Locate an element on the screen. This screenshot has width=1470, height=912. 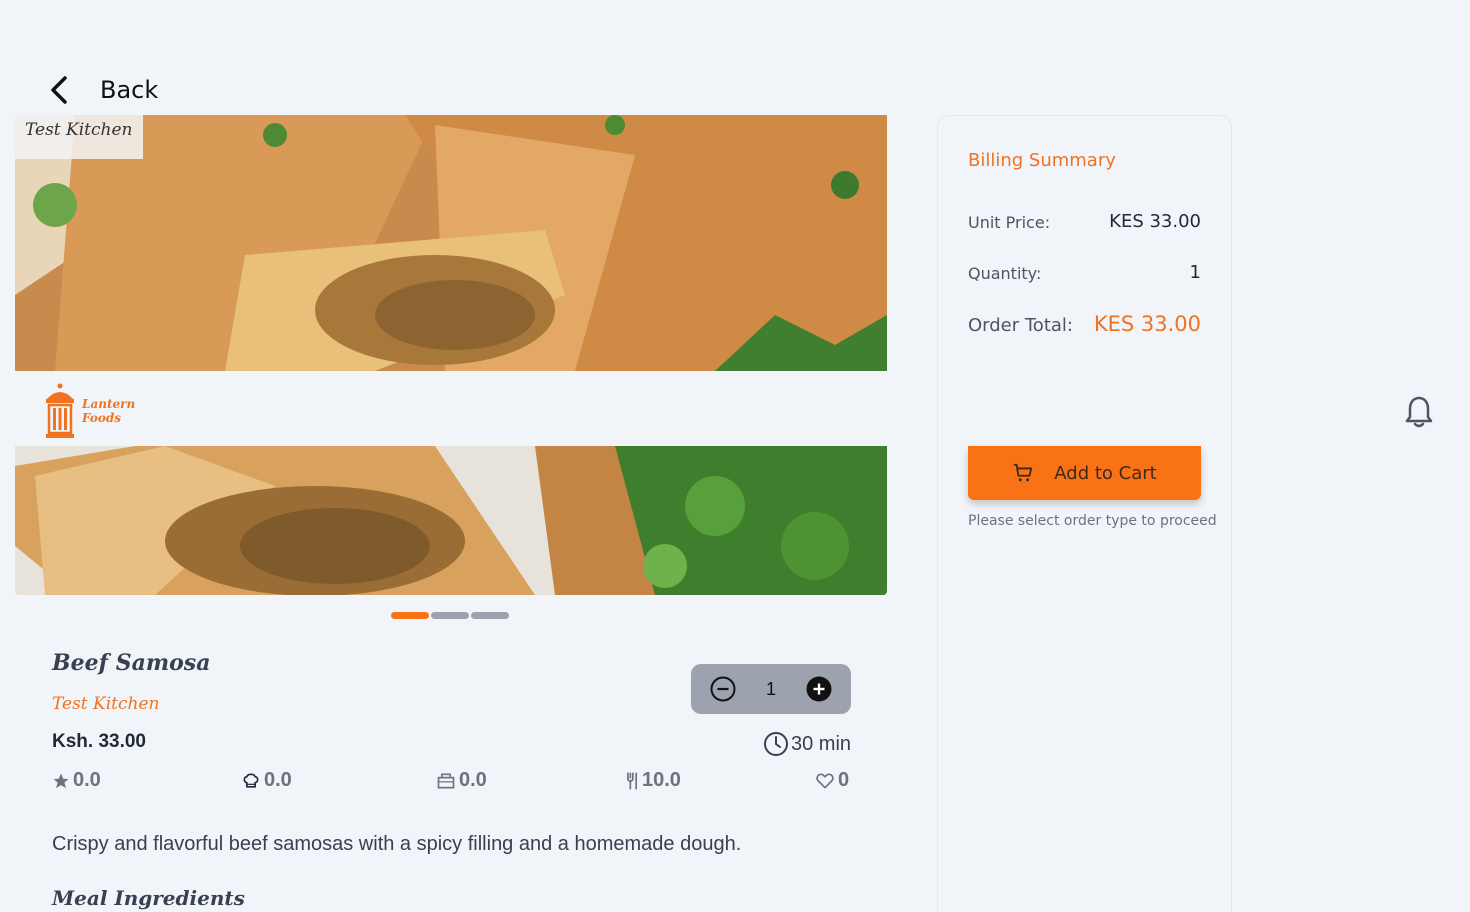
brand-name-line1: Lantern is located at coordinates (109, 404).